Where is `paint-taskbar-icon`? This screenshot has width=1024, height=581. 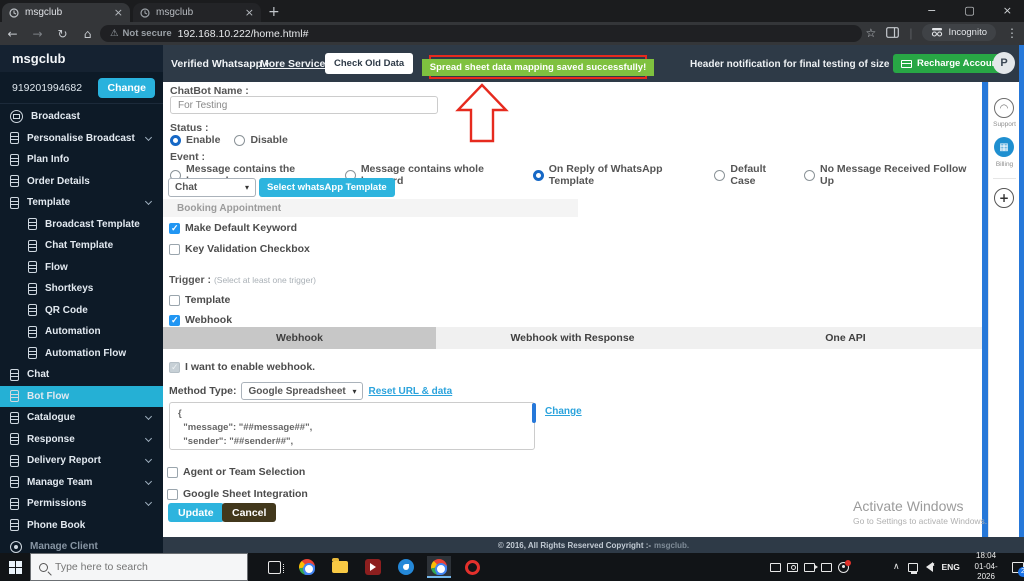
paint-taskbar-icon is located at coordinates (406, 567).